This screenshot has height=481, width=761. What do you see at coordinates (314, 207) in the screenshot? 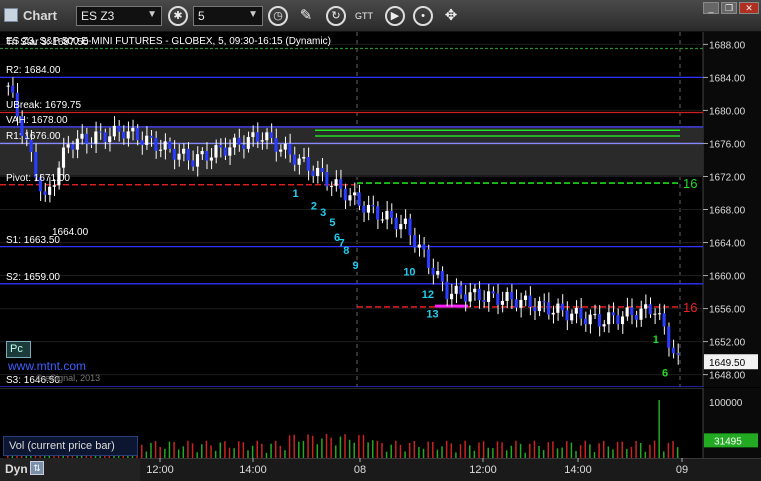
I see `td-count-label: 2` at bounding box center [314, 207].